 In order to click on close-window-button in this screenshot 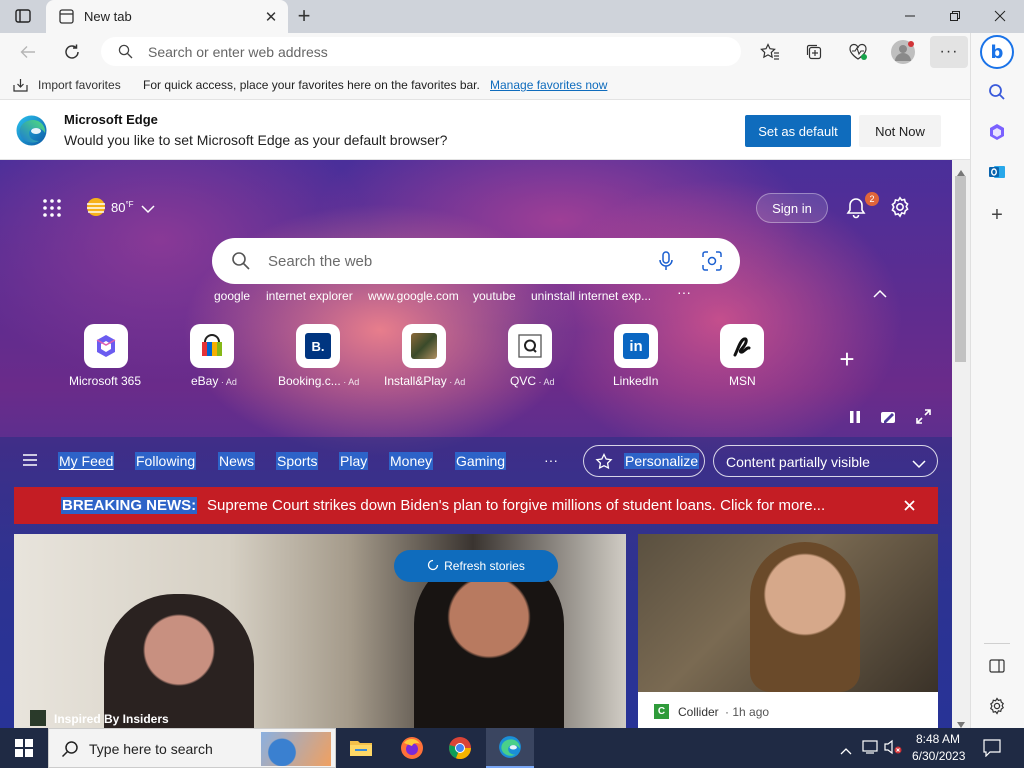, I will do `click(1000, 16)`.